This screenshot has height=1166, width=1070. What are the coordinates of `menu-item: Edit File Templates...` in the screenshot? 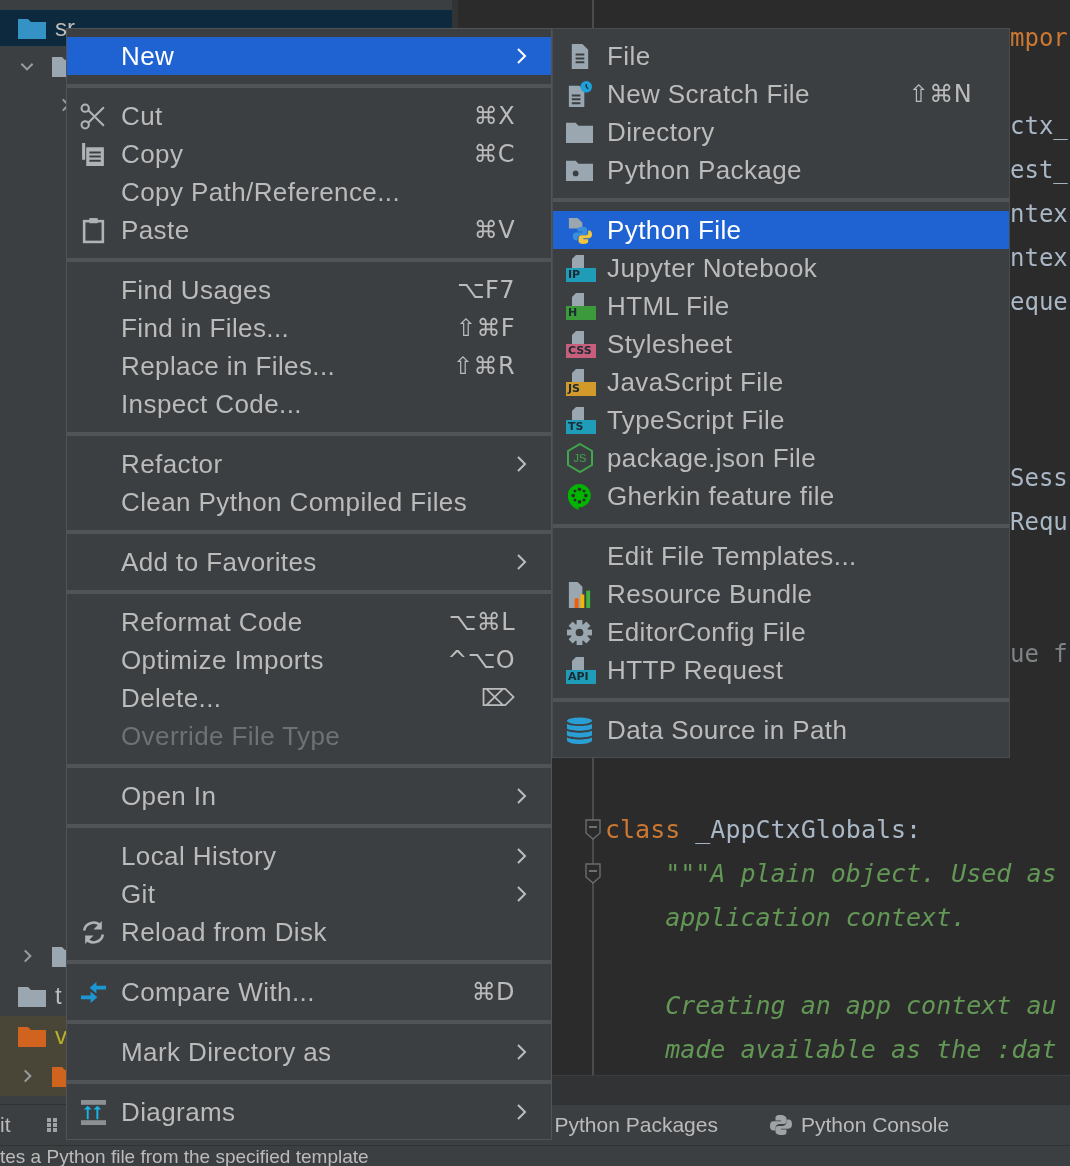 It's located at (781, 556).